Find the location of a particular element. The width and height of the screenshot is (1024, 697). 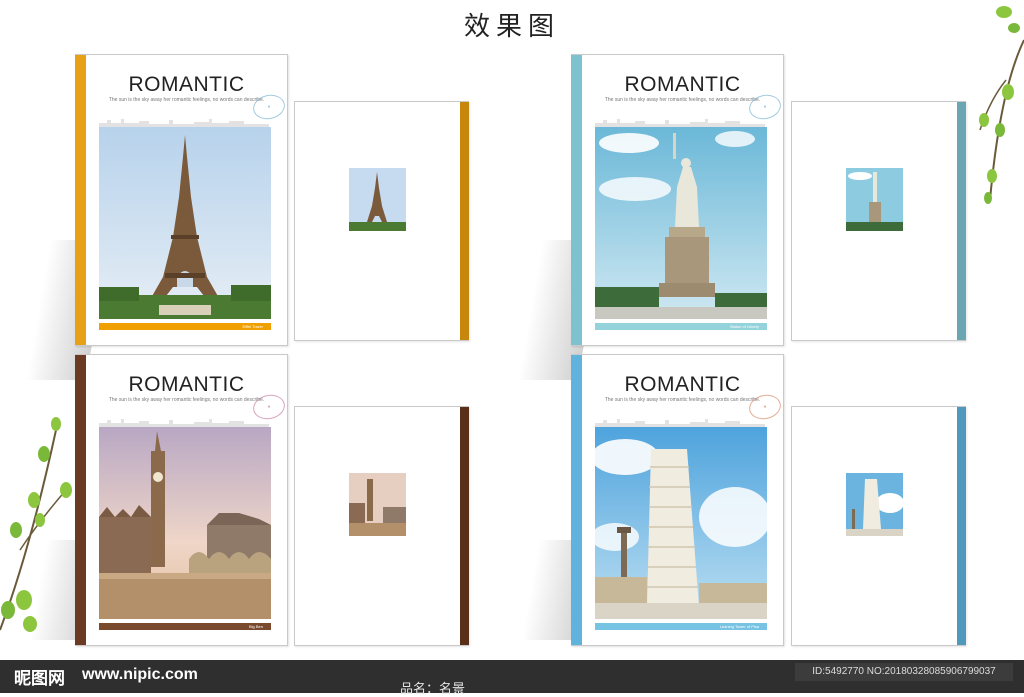

leaning-tower-of-pisa-photo is located at coordinates (681, 523).